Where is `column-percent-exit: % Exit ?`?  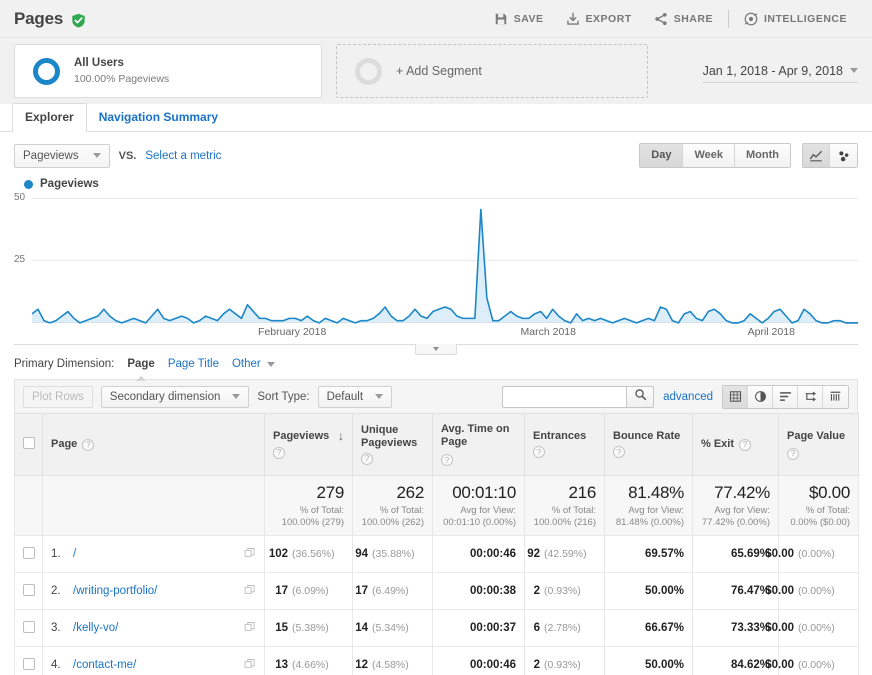
column-percent-exit: % Exit ? is located at coordinates (735, 444).